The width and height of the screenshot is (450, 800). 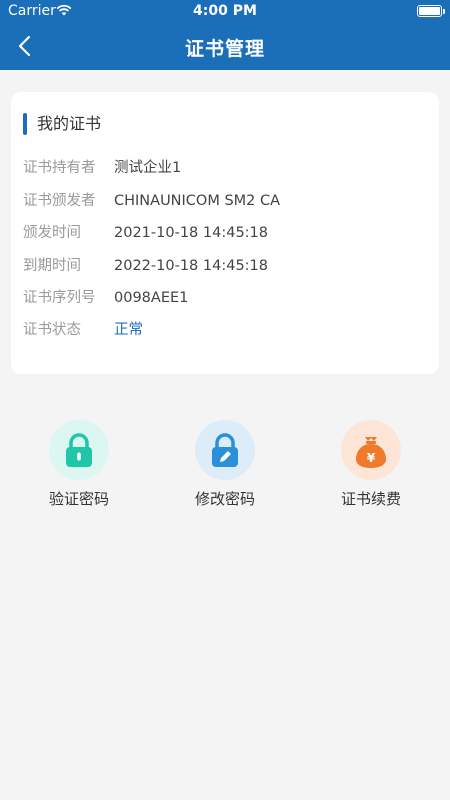 I want to click on change-password-button: 修改密码, so click(x=225, y=467).